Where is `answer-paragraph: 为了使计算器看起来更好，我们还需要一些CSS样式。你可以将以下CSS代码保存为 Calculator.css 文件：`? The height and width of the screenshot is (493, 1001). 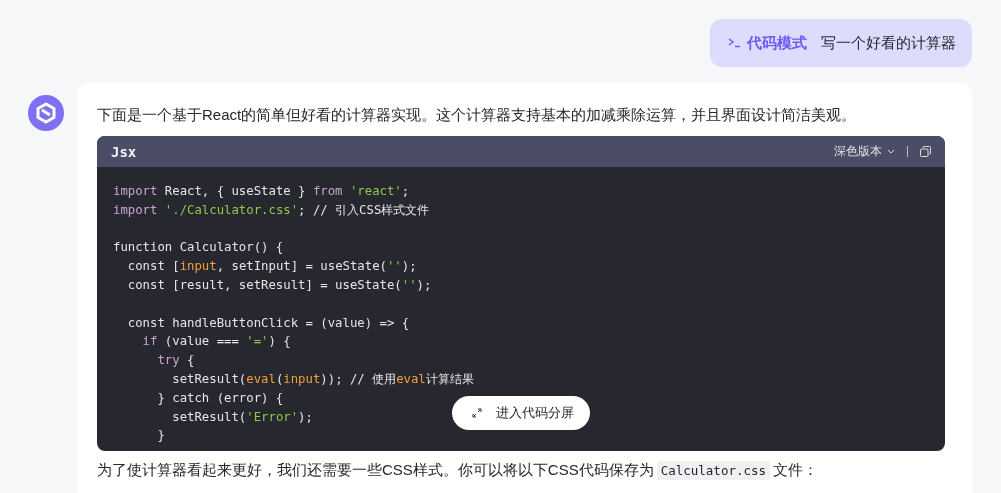 answer-paragraph: 为了使计算器看起来更好，我们还需要一些CSS样式。你可以将以下CSS代码保存为 Calculator.css 文件： is located at coordinates (458, 471).